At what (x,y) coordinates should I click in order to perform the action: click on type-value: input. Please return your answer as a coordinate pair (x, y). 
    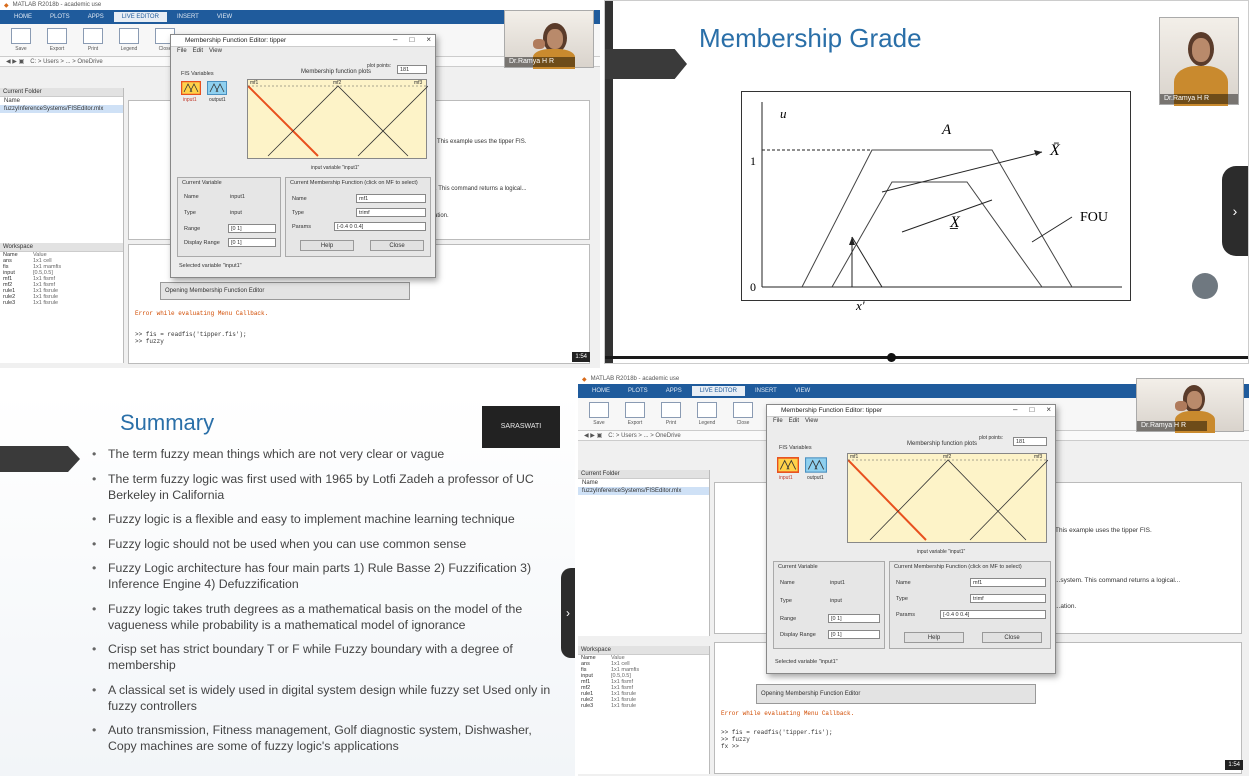
    Looking at the image, I should click on (236, 213).